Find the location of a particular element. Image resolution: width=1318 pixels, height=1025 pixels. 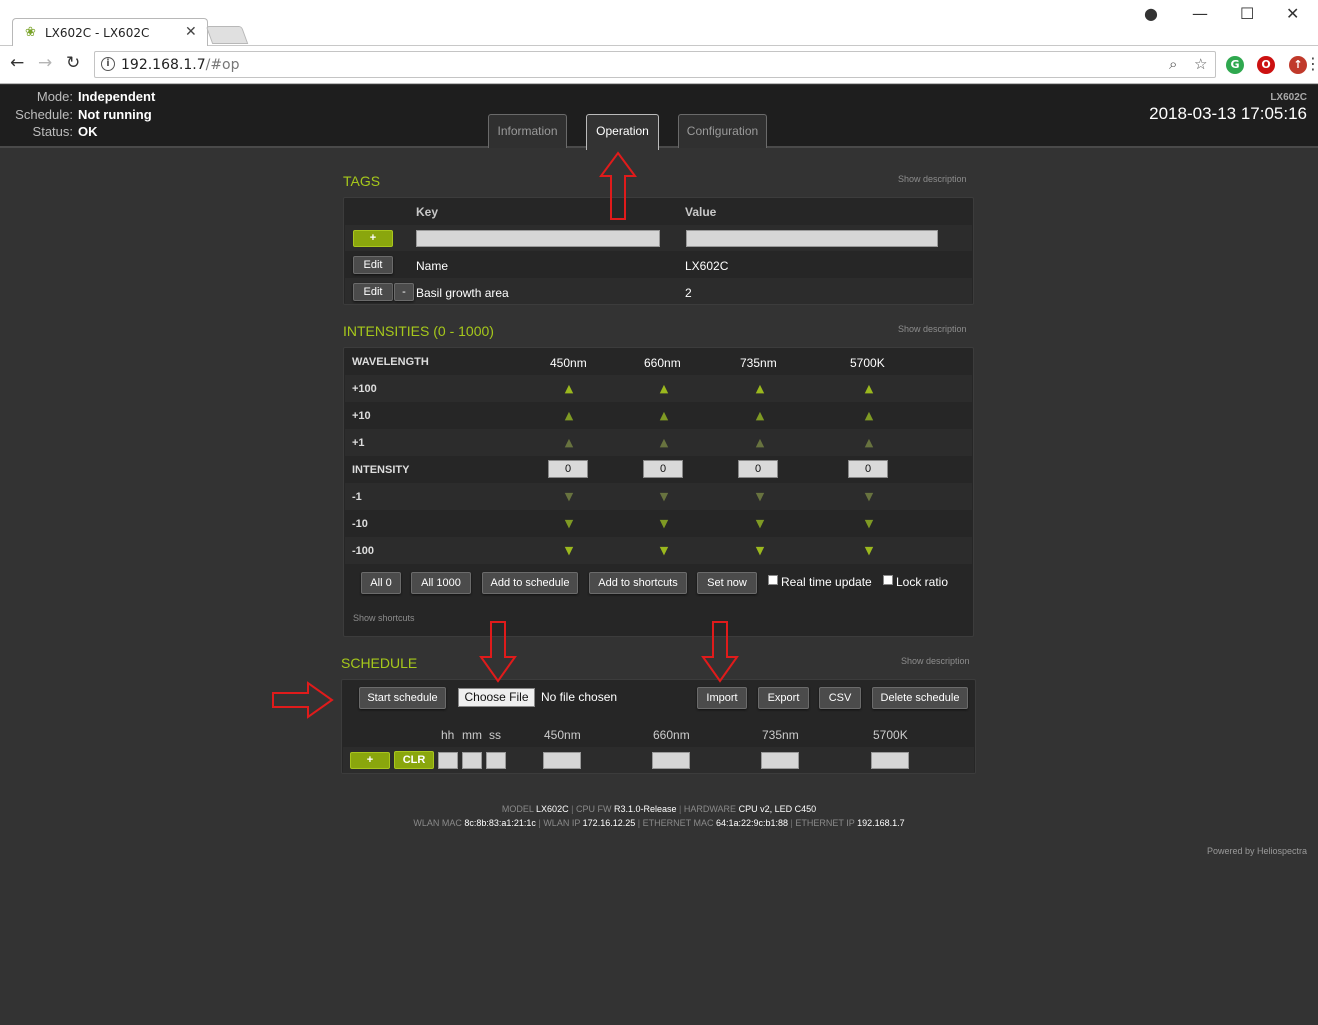

url-path: /#op is located at coordinates (222, 65).